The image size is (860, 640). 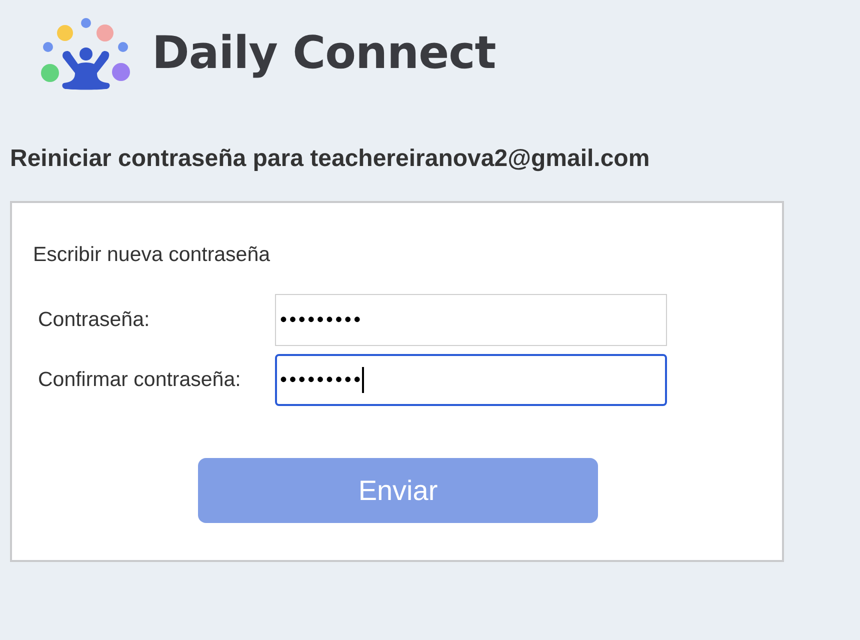 I want to click on logo-icon, so click(x=86, y=54).